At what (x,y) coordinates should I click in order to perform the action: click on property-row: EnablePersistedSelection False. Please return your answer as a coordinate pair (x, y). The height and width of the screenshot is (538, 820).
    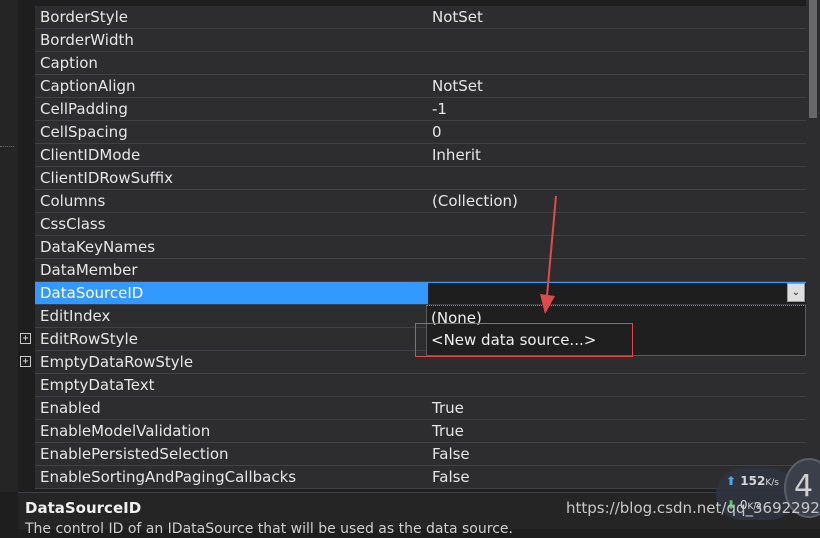
    Looking at the image, I should click on (412, 454).